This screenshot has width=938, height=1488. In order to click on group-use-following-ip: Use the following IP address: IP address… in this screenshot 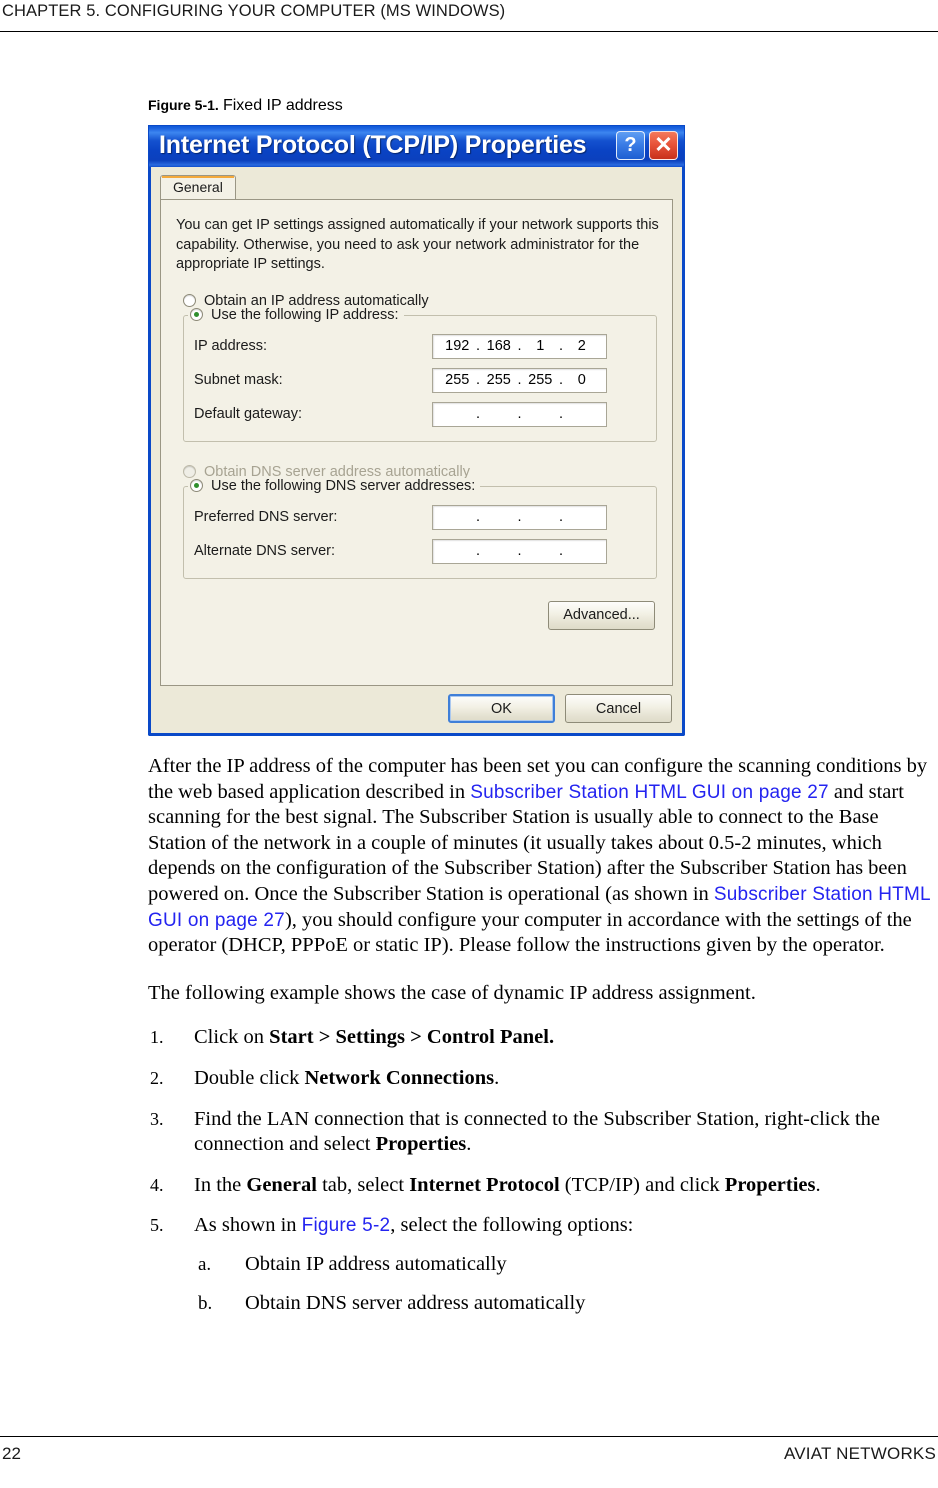, I will do `click(420, 374)`.